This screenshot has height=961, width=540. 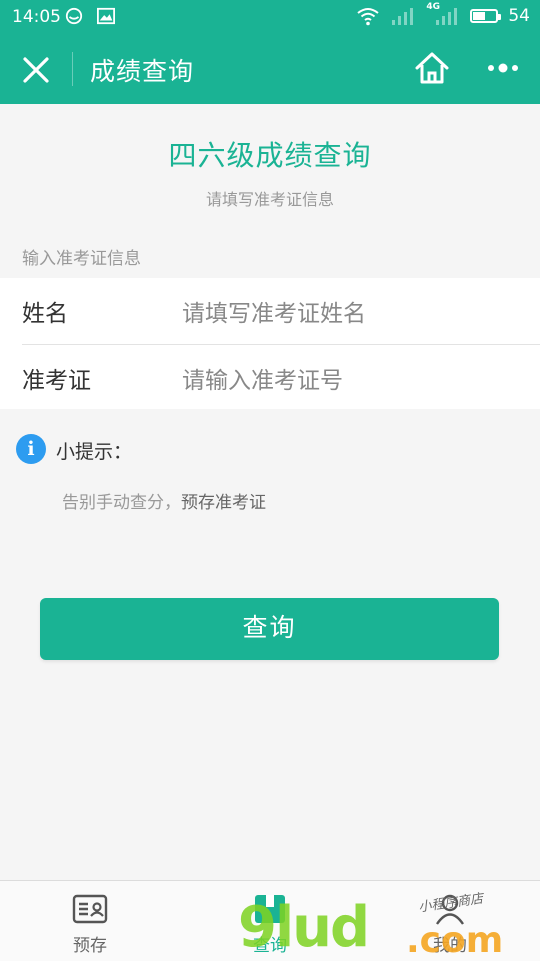 What do you see at coordinates (450, 909) in the screenshot?
I see `user-icon` at bounding box center [450, 909].